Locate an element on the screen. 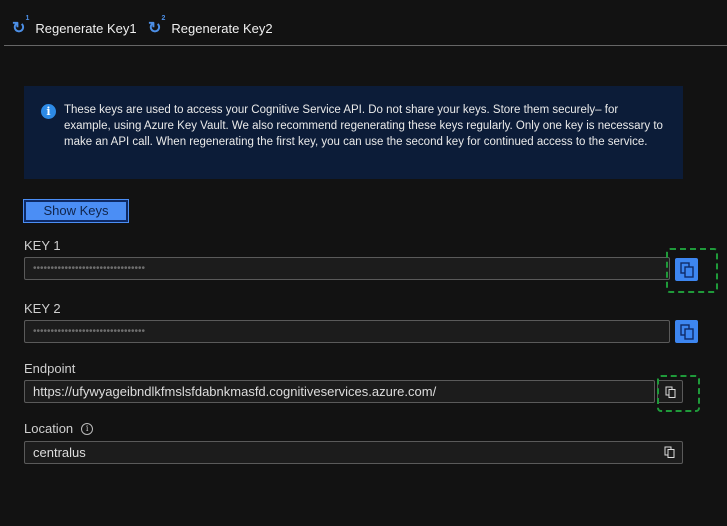 This screenshot has height=526, width=727. copy-location-button is located at coordinates (669, 453).